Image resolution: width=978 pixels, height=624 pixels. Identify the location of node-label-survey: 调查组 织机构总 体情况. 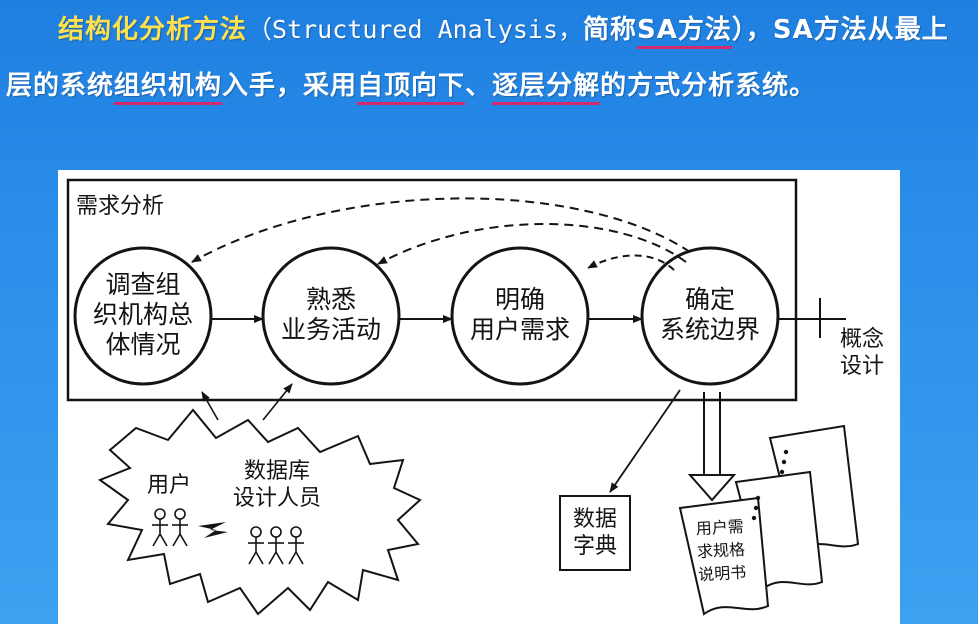
(142, 314).